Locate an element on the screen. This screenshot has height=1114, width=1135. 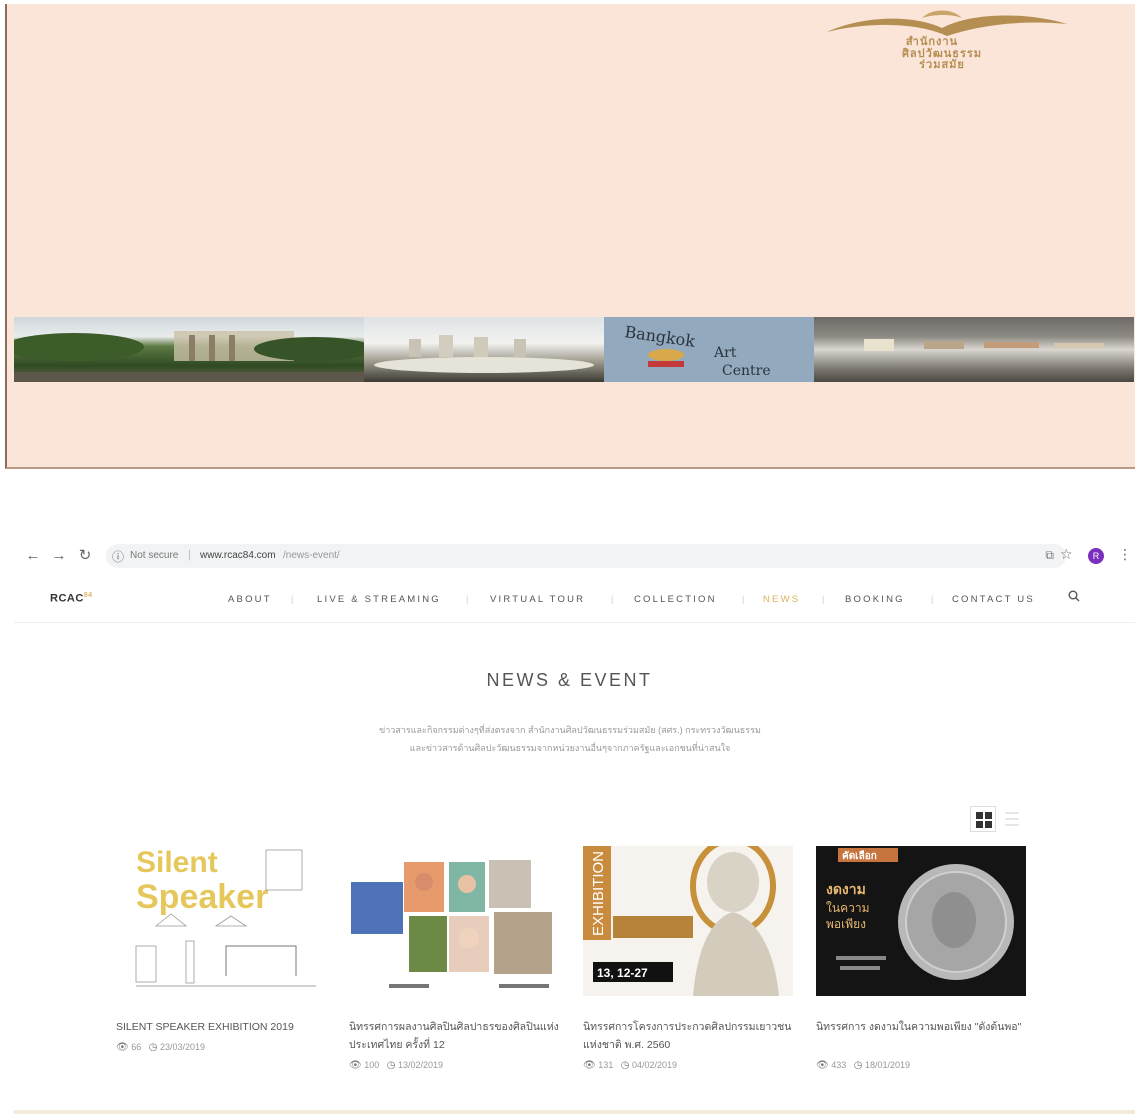
site-brand: RCAC84 is located at coordinates (71, 598).